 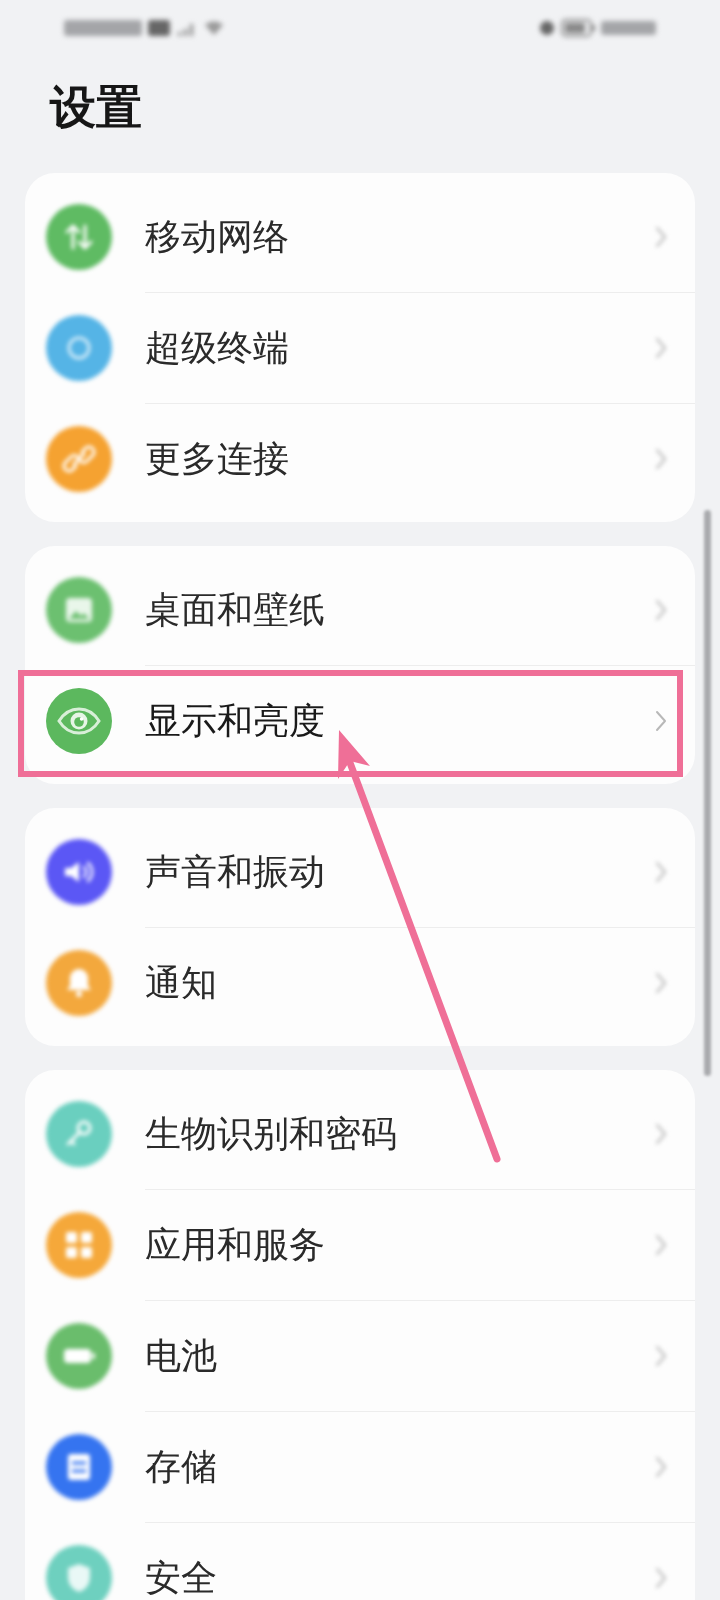 I want to click on settings-item: 存储, so click(x=360, y=1466).